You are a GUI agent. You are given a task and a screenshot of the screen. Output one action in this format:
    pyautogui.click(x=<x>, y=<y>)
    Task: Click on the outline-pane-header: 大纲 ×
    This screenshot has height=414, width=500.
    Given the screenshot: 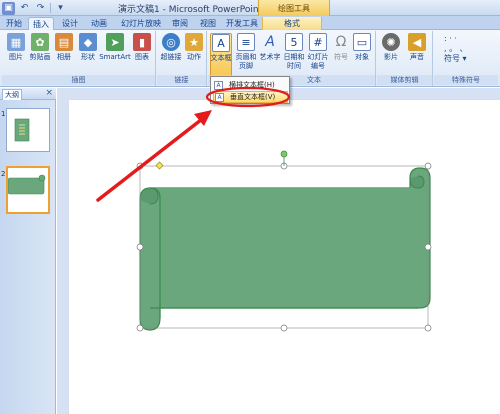 What is the action you would take?
    pyautogui.click(x=28, y=94)
    